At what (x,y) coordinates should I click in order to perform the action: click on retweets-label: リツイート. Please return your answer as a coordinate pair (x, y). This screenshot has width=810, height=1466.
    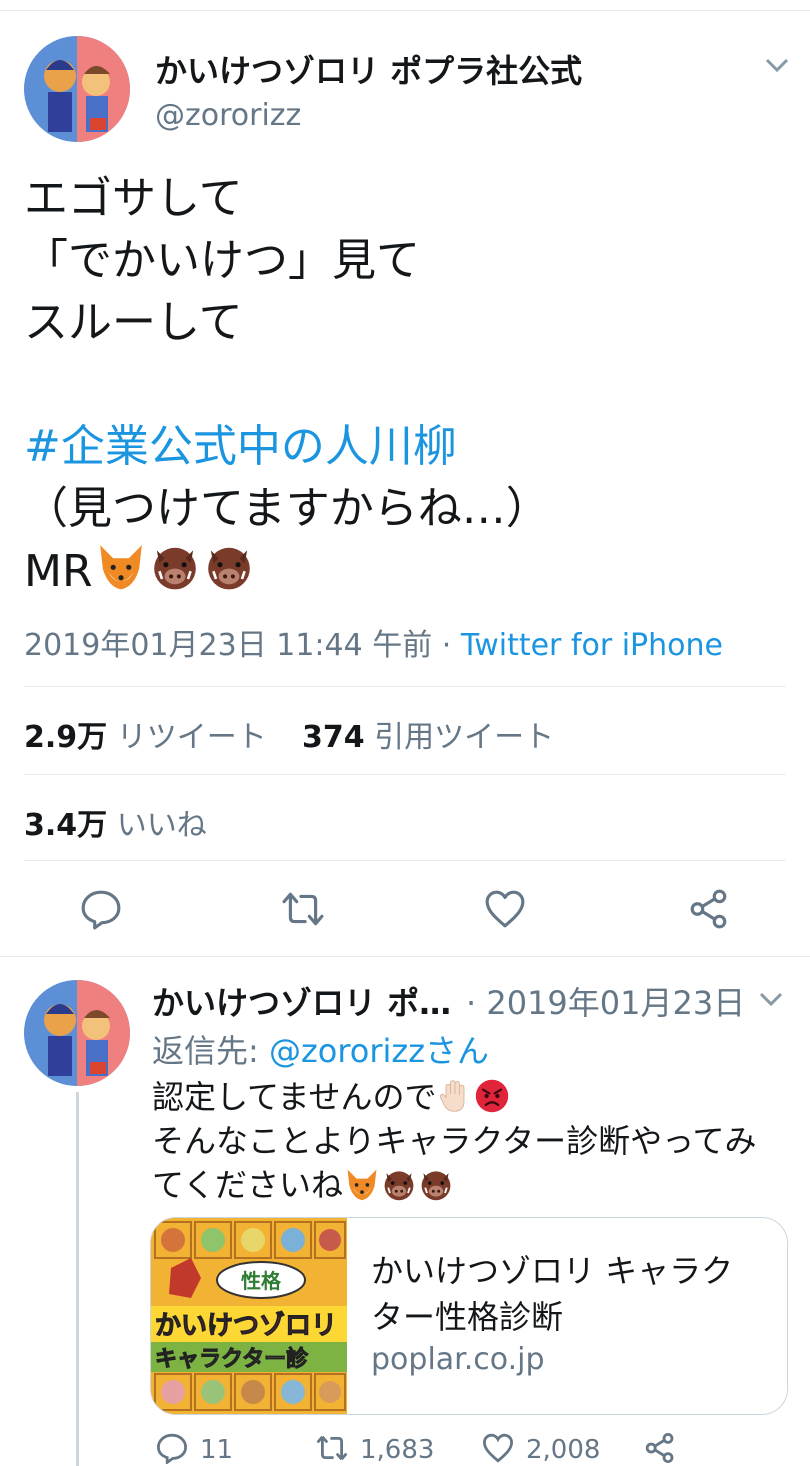
    Looking at the image, I should click on (191, 737).